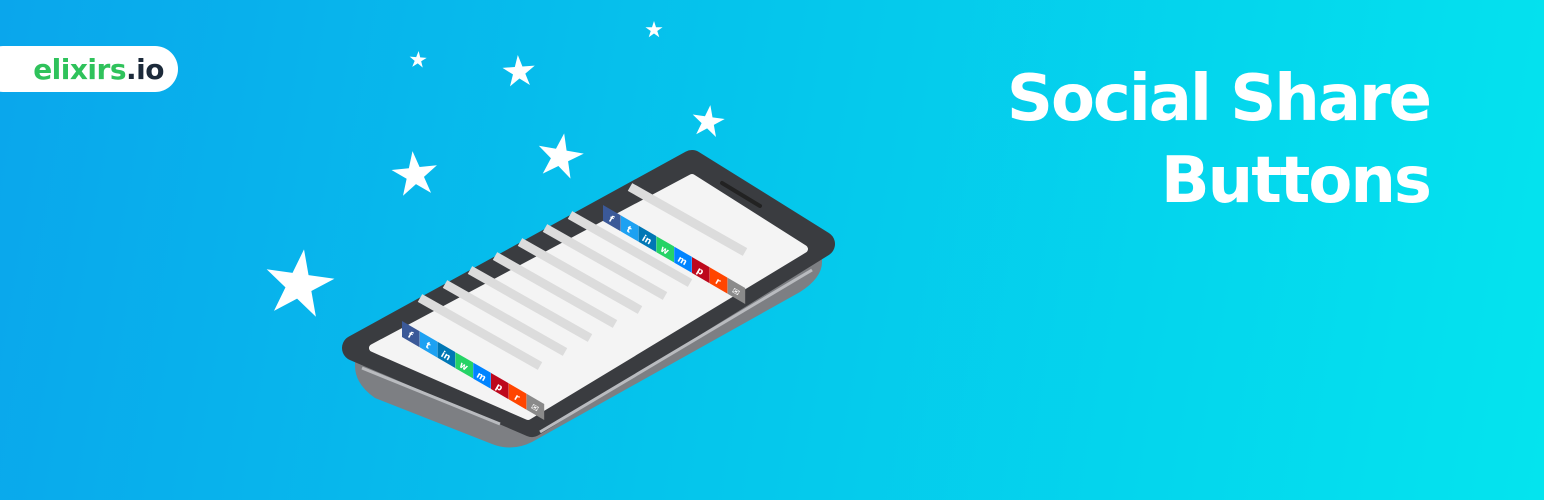 The image size is (1544, 500). Describe the element at coordinates (145, 69) in the screenshot. I see `logo-tld: .io` at that location.